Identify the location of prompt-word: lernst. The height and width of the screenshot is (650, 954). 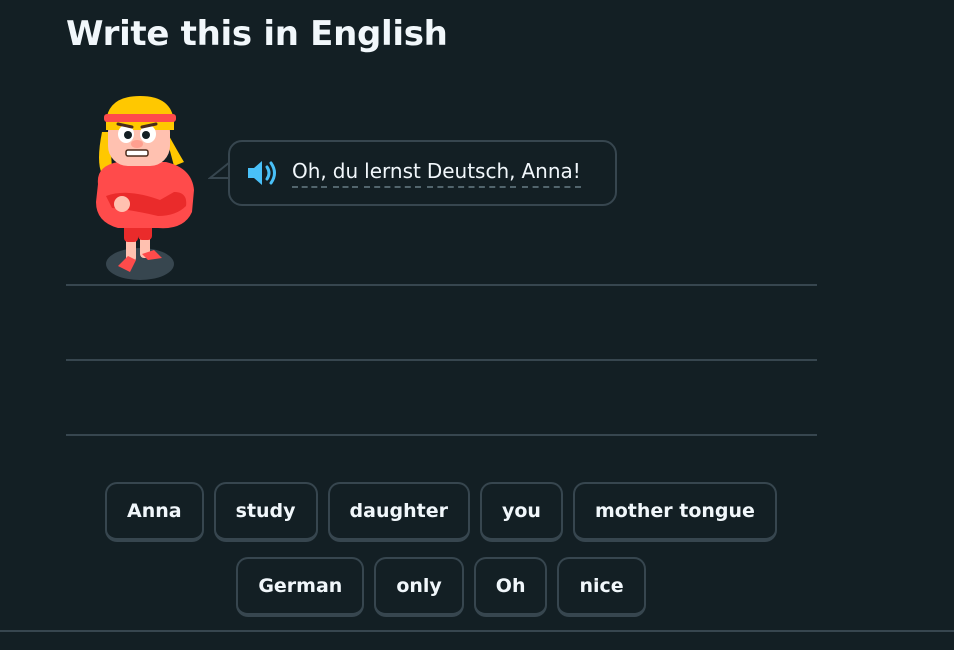
(392, 173).